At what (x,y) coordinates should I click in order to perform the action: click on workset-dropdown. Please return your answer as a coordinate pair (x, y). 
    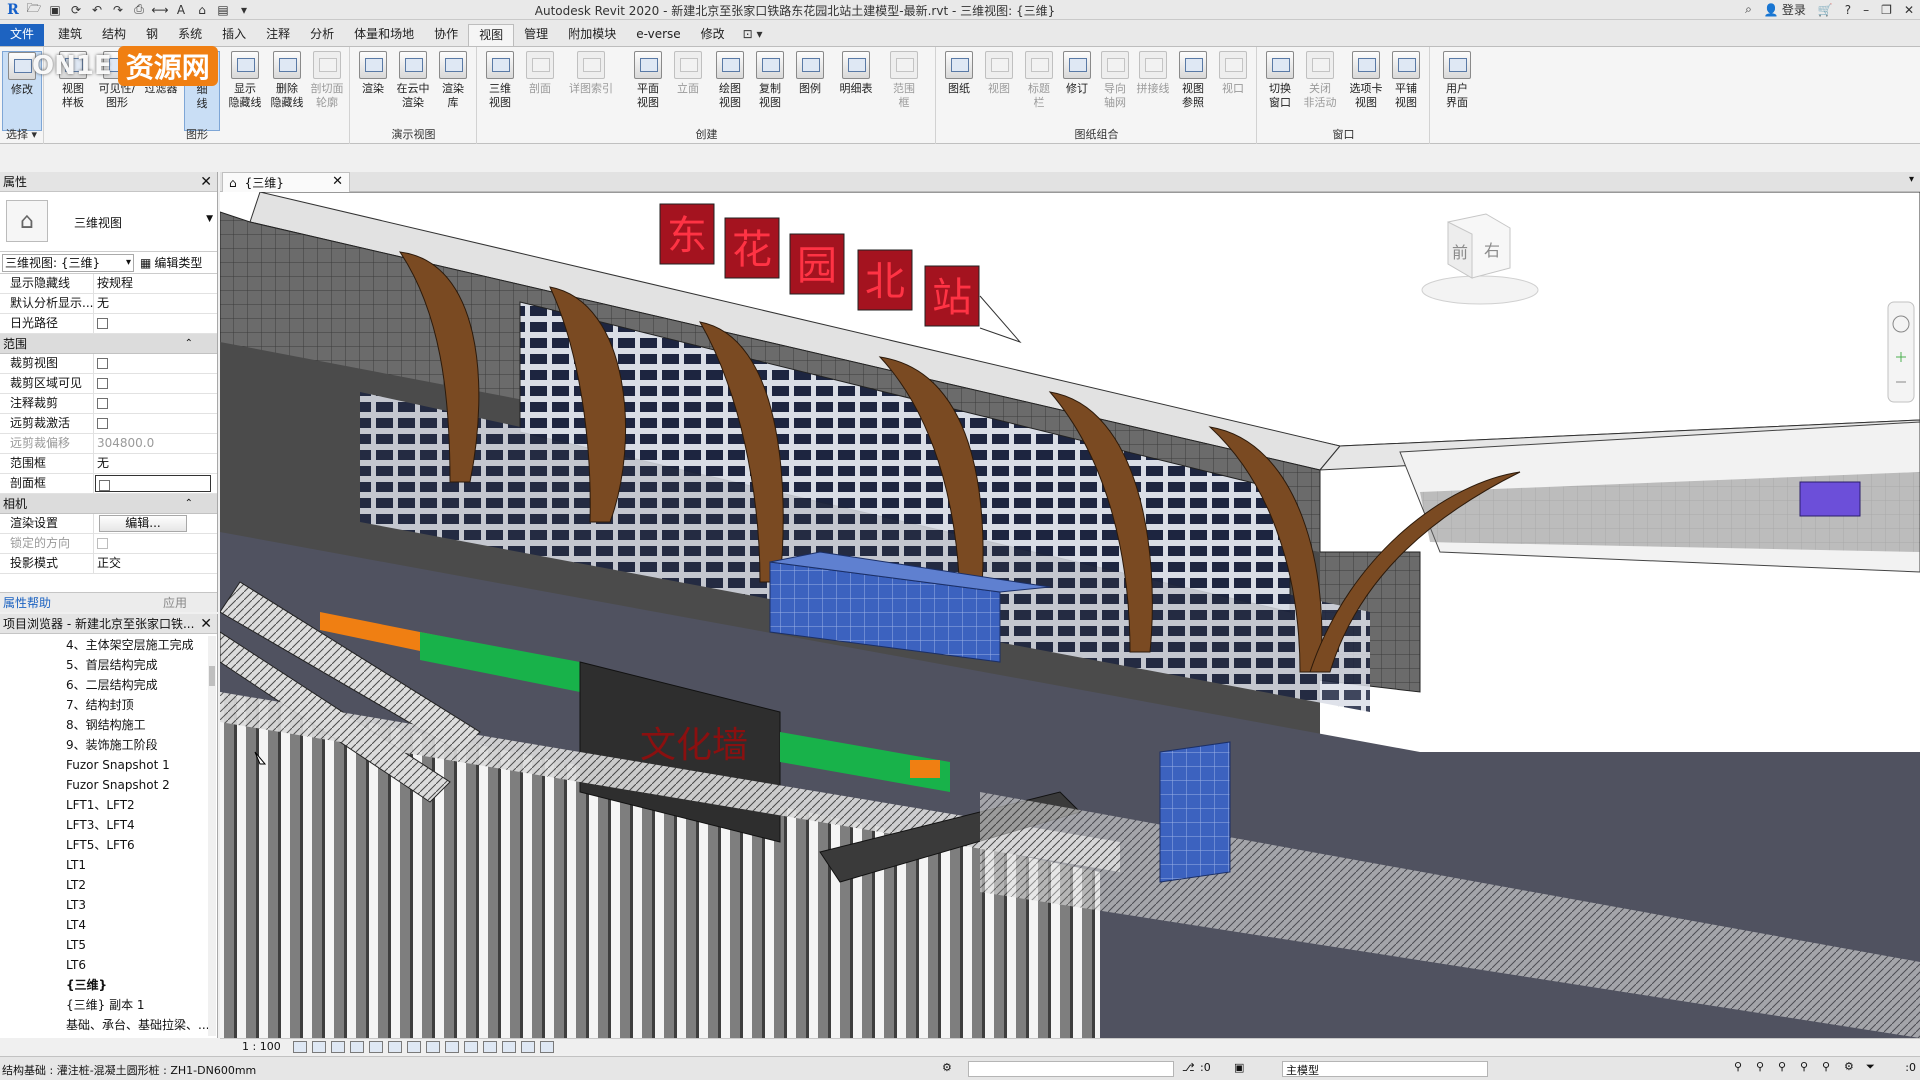
    Looking at the image, I should click on (1071, 1069).